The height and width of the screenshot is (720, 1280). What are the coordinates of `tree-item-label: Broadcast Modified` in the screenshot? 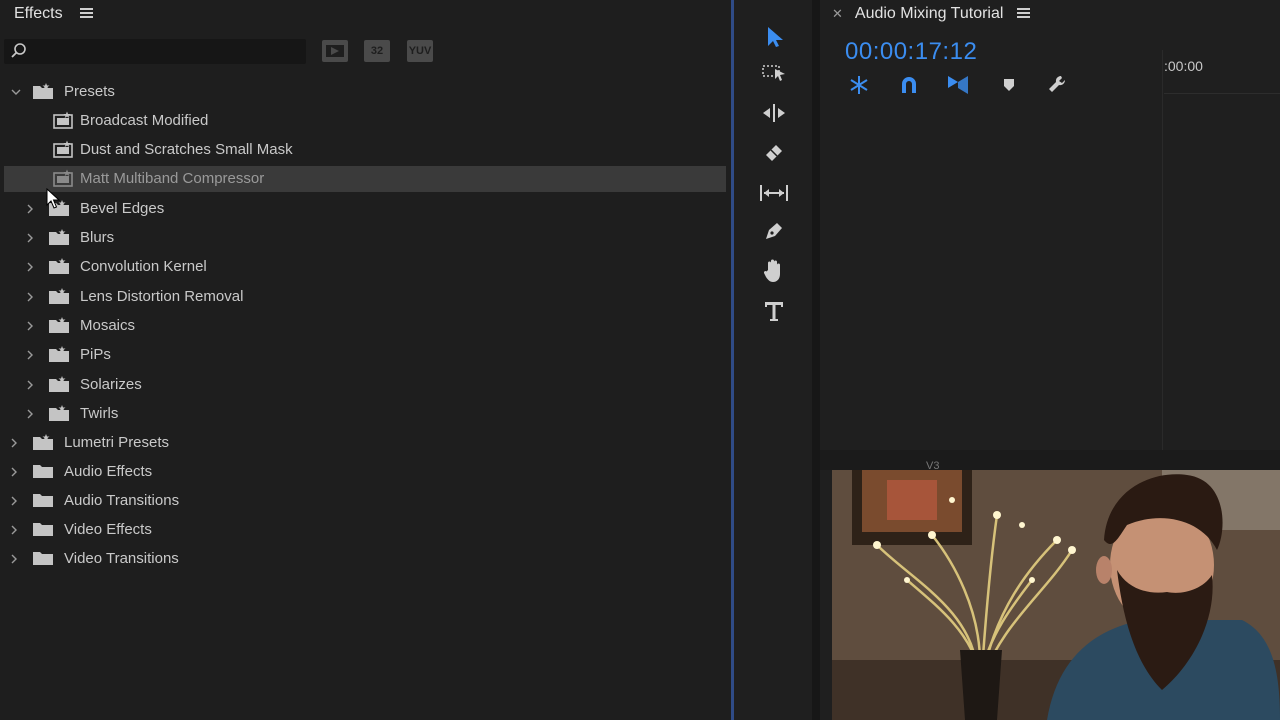 It's located at (144, 120).